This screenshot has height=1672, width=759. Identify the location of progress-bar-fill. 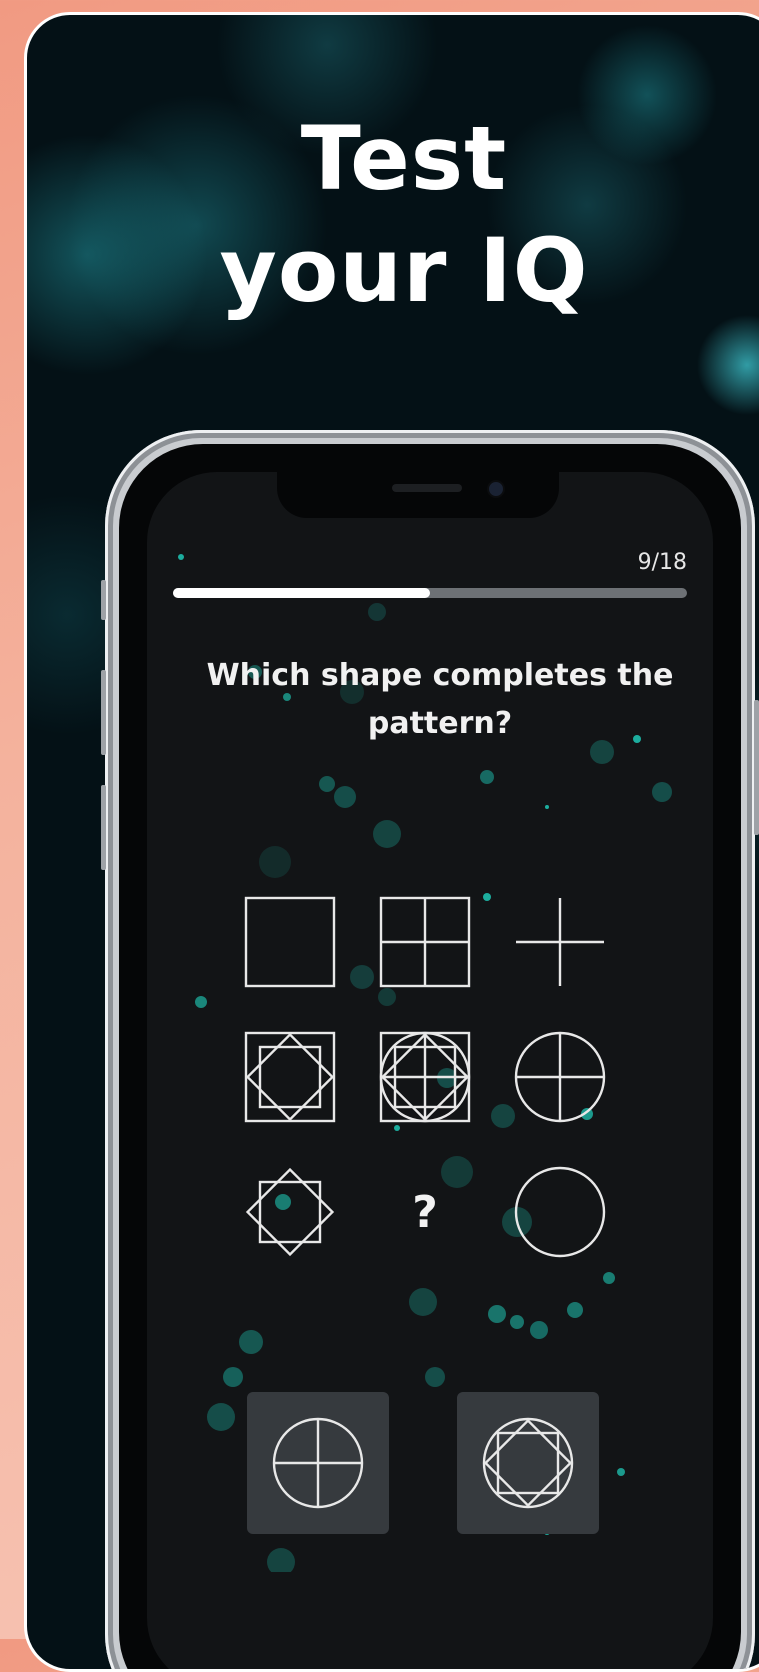
(301, 593).